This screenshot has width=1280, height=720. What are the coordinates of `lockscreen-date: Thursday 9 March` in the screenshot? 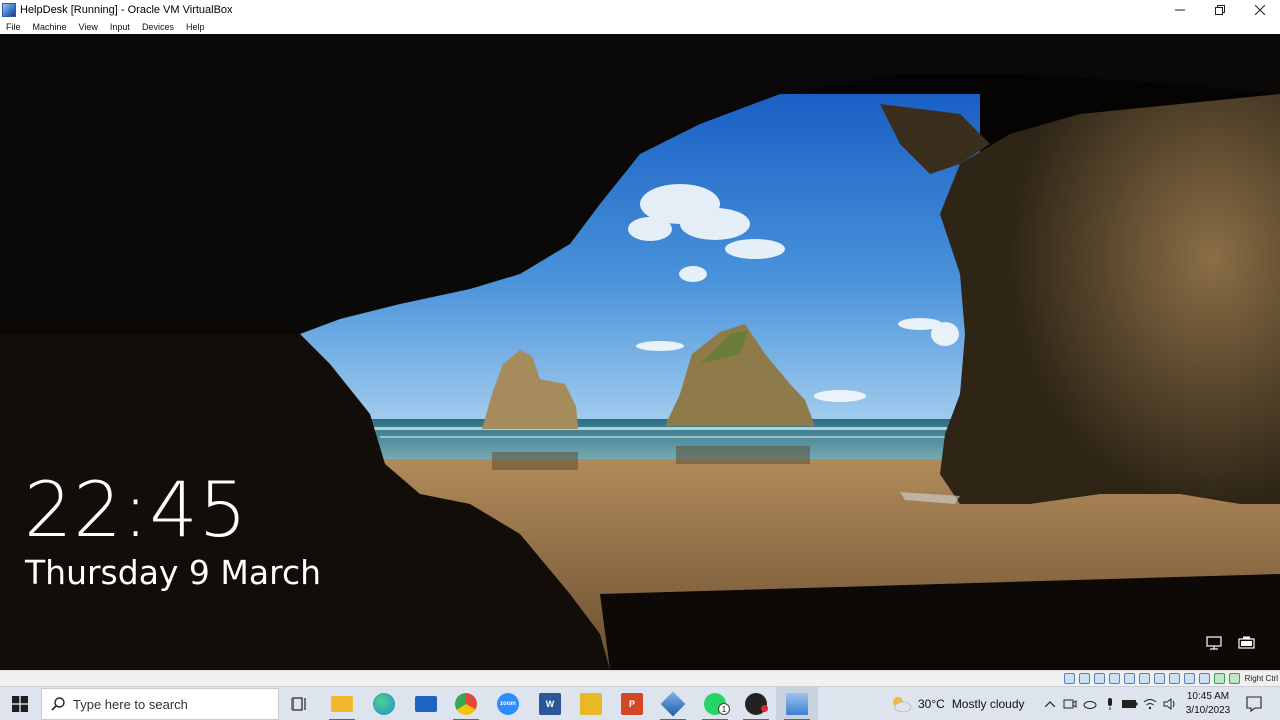 It's located at (173, 572).